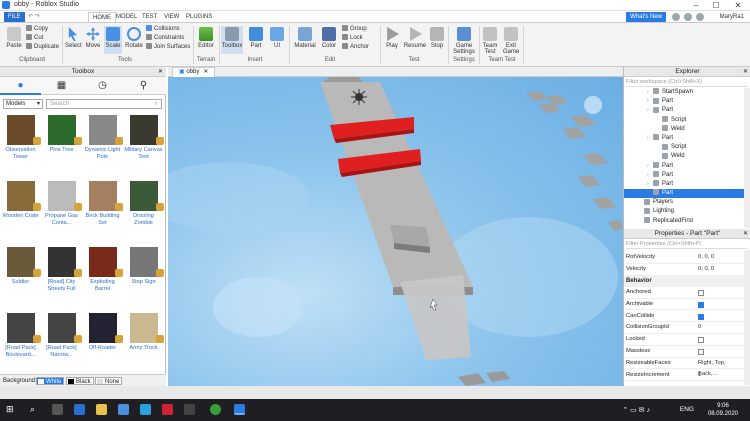 Image resolution: width=750 pixels, height=421 pixels. Describe the element at coordinates (113, 40) in the screenshot. I see `scale-tool-button: Scale` at that location.